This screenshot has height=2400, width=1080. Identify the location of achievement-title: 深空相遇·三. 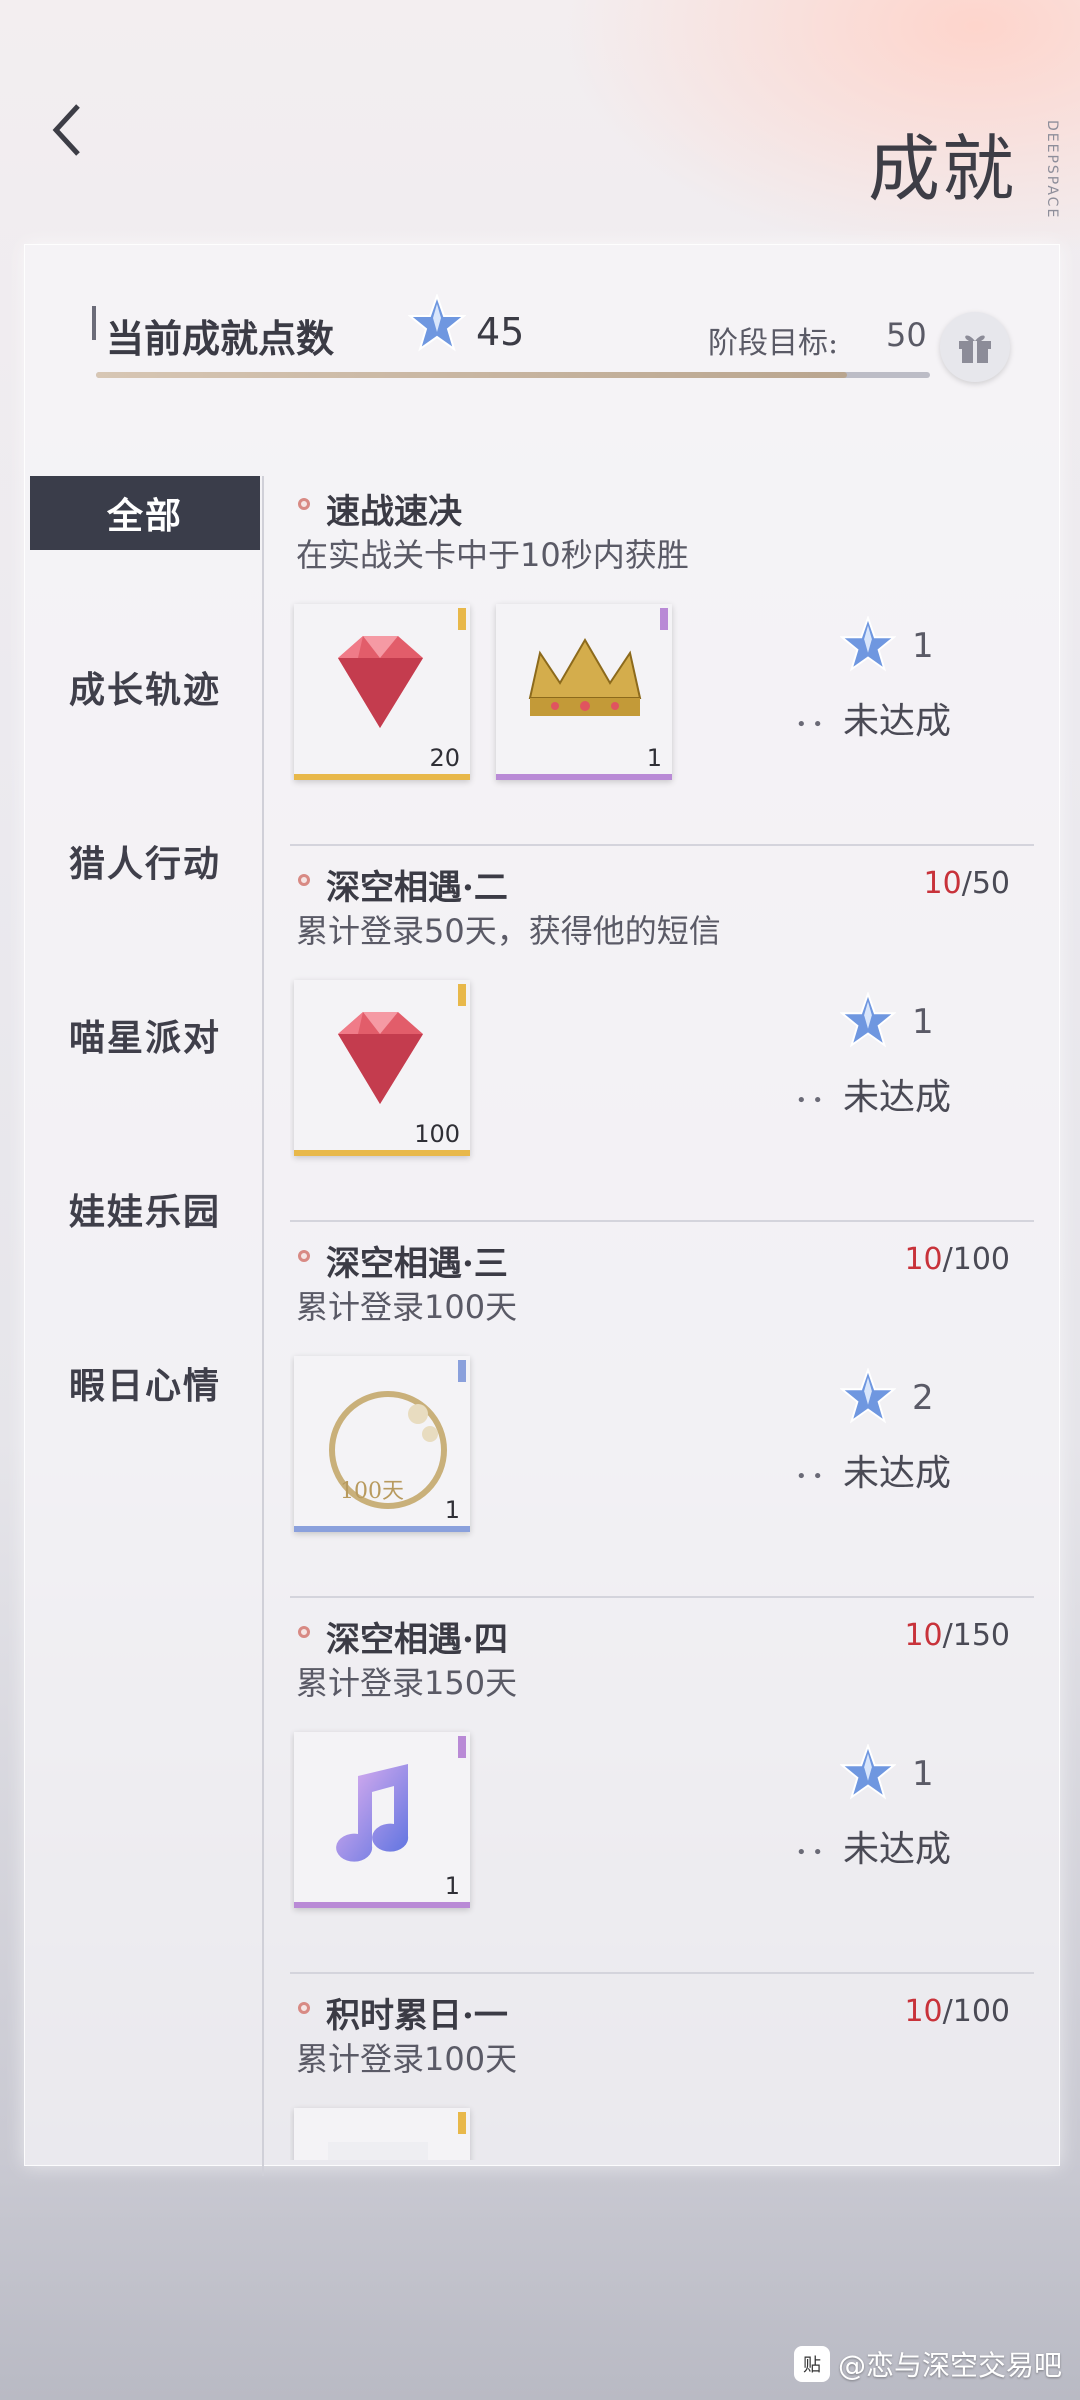
(417, 1264).